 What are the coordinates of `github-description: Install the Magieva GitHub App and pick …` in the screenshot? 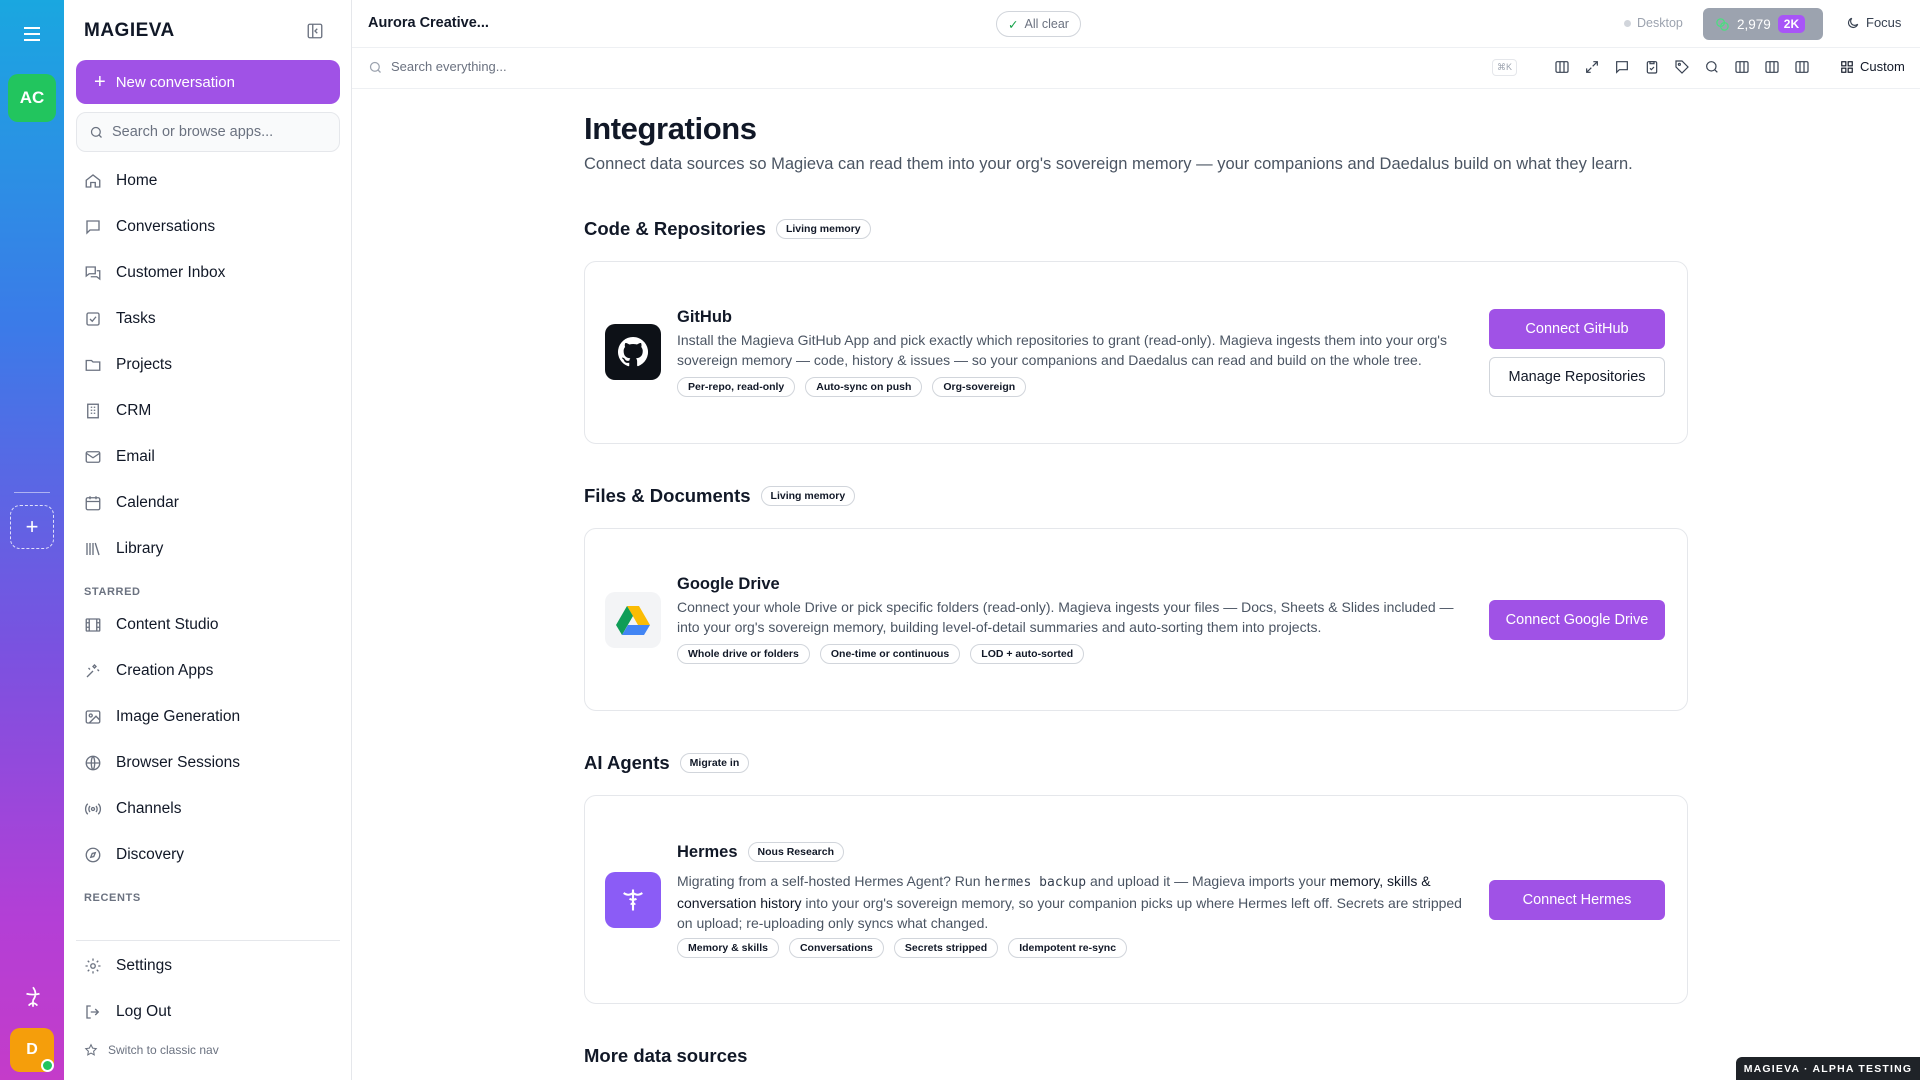 It's located at (1062, 350).